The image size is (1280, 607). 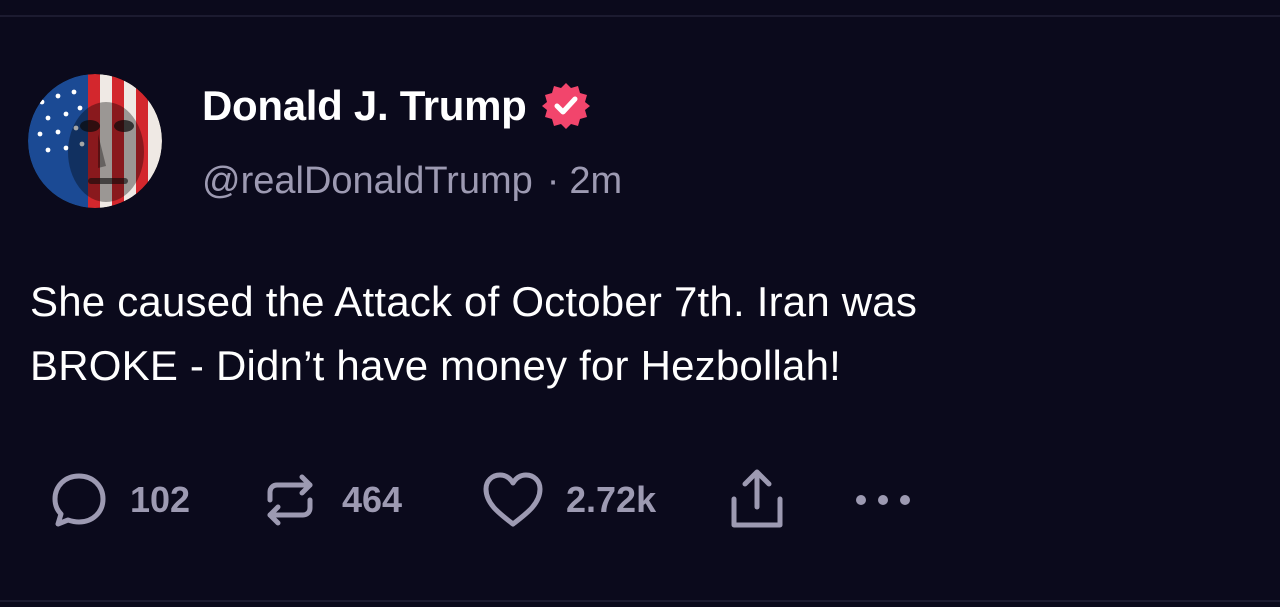 I want to click on author-name-row: Donald J. Trump, so click(x=396, y=106).